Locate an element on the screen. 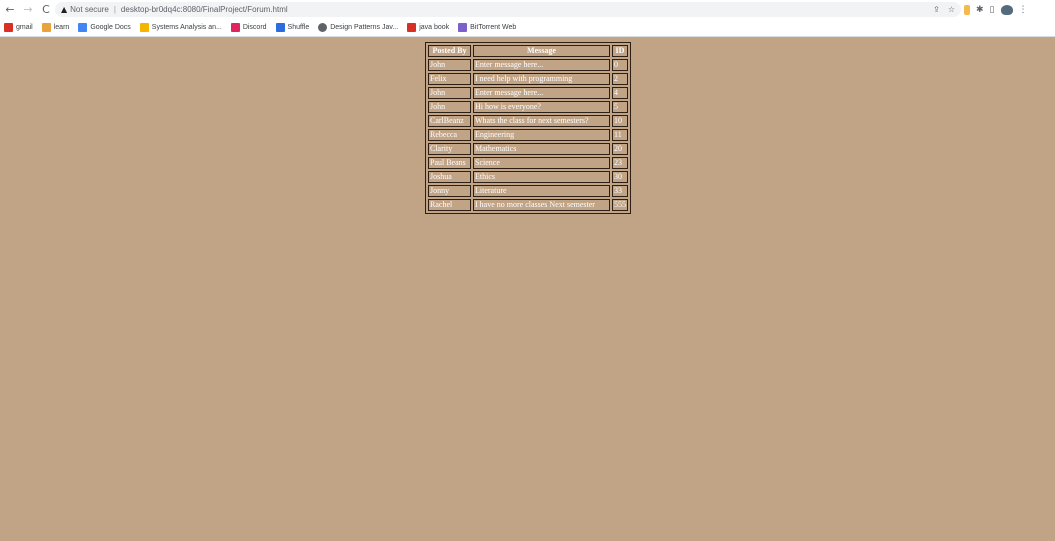 This screenshot has height=541, width=1055. reload-icon: C is located at coordinates (46, 9).